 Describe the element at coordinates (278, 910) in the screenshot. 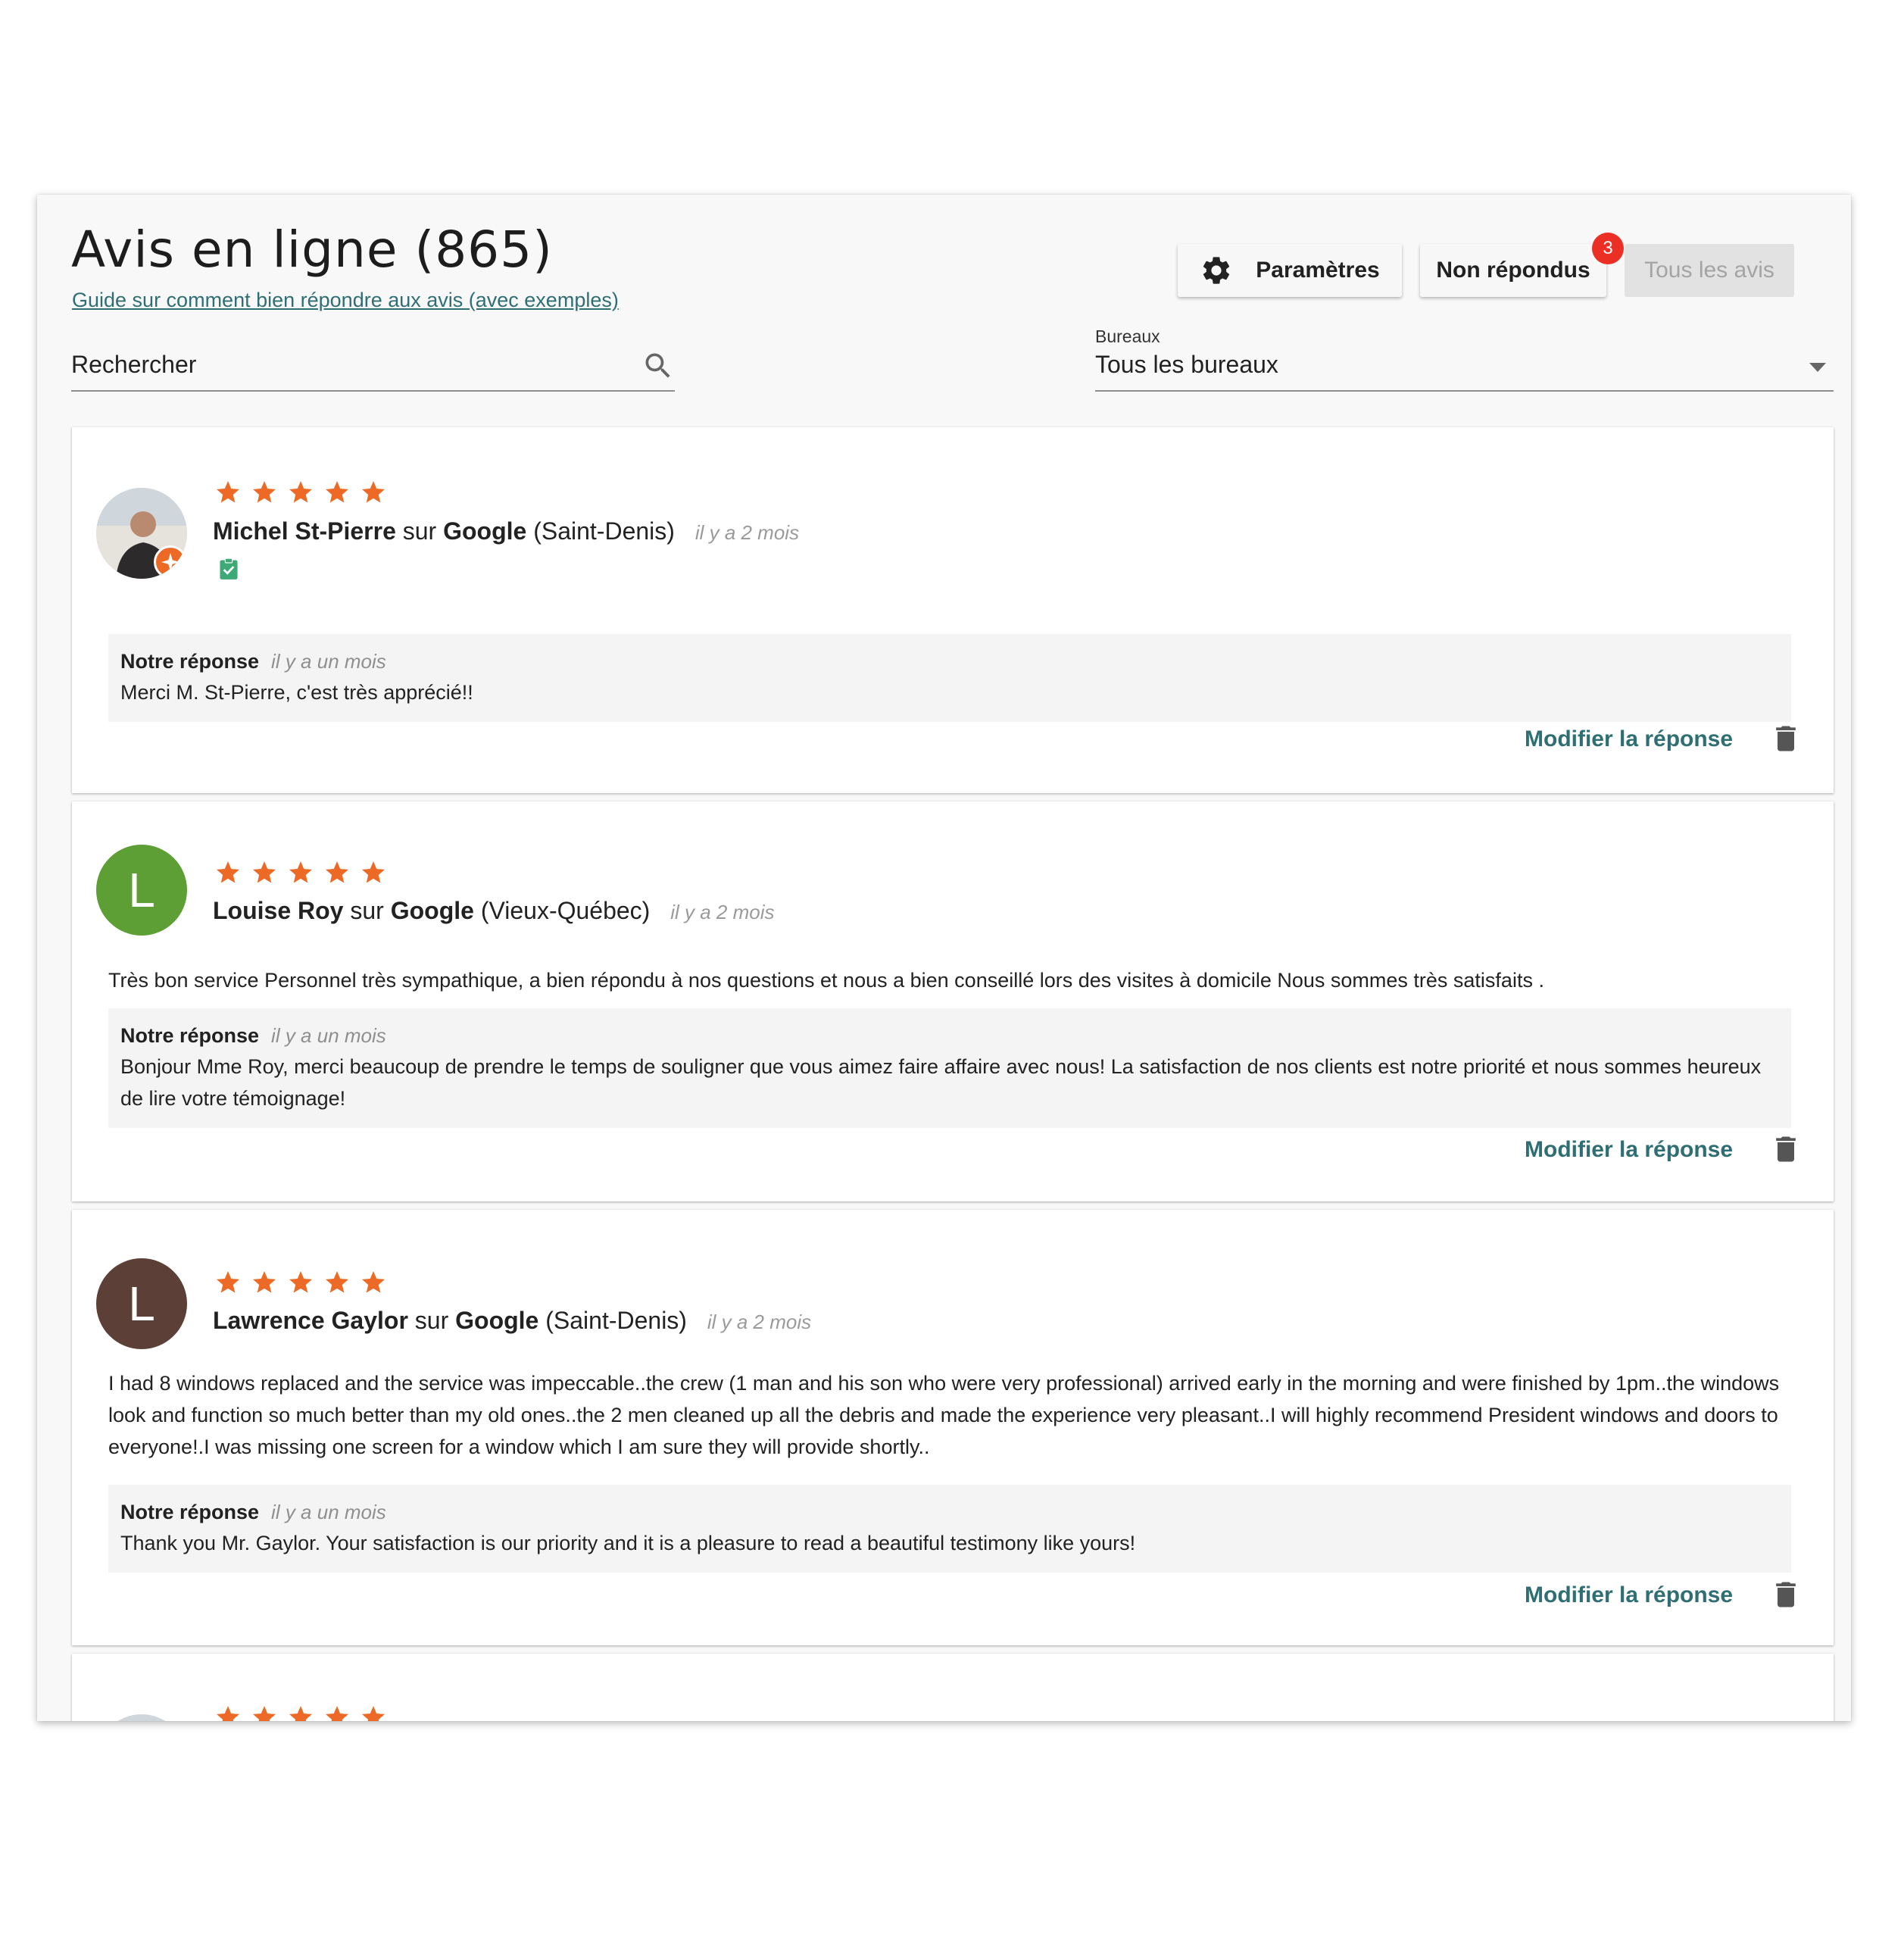

I see `reviewer-name: Louise Roy` at that location.